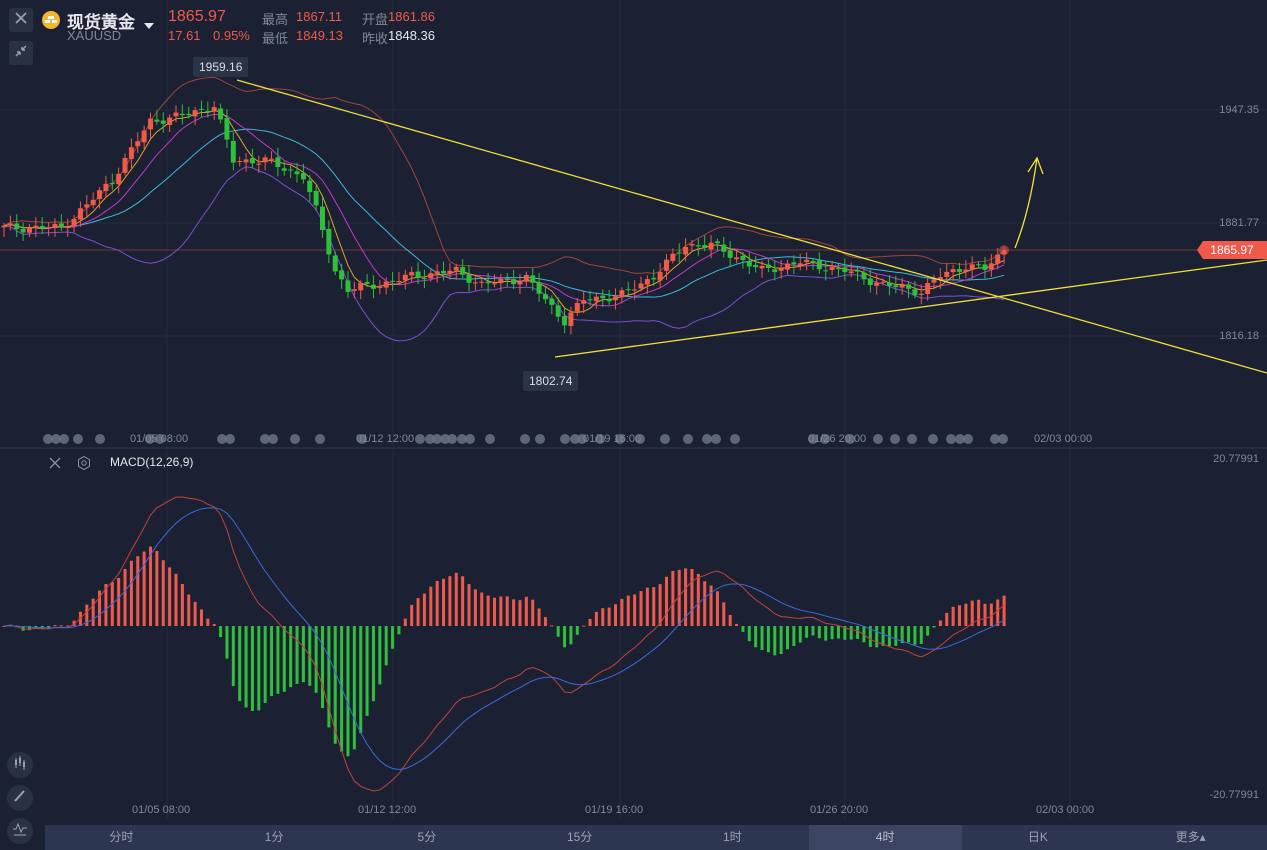  Describe the element at coordinates (732, 837) in the screenshot. I see `tab-1h: 1时` at that location.